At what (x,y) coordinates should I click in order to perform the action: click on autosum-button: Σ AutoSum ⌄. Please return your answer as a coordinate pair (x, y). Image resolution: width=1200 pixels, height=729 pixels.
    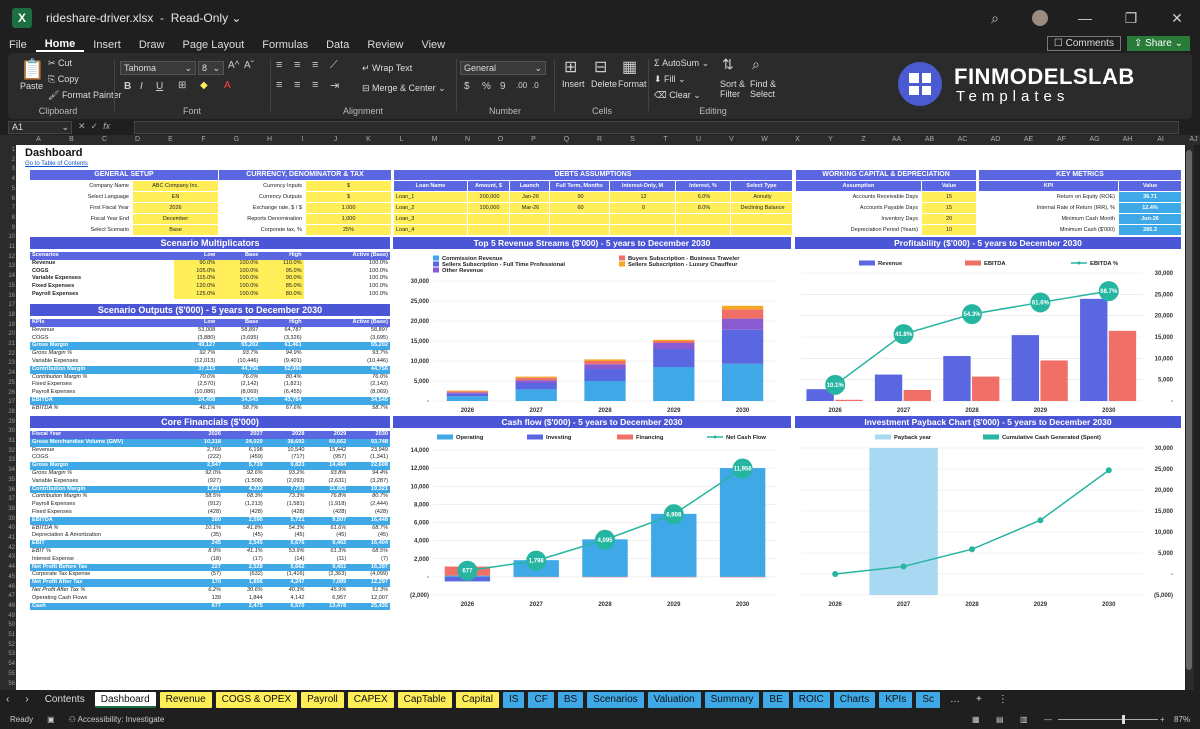
    Looking at the image, I should click on (681, 63).